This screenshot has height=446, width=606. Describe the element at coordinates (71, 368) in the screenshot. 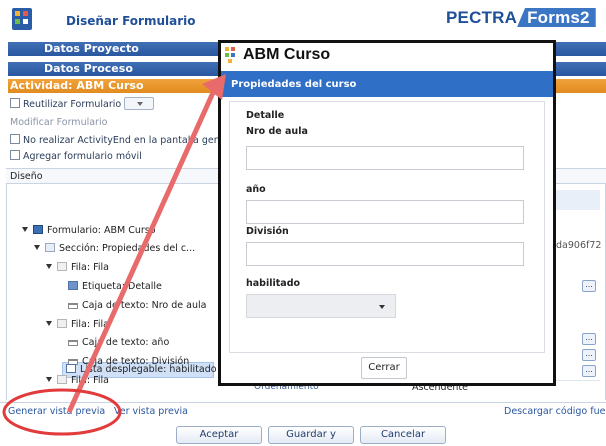

I see `dropdown-icon` at that location.